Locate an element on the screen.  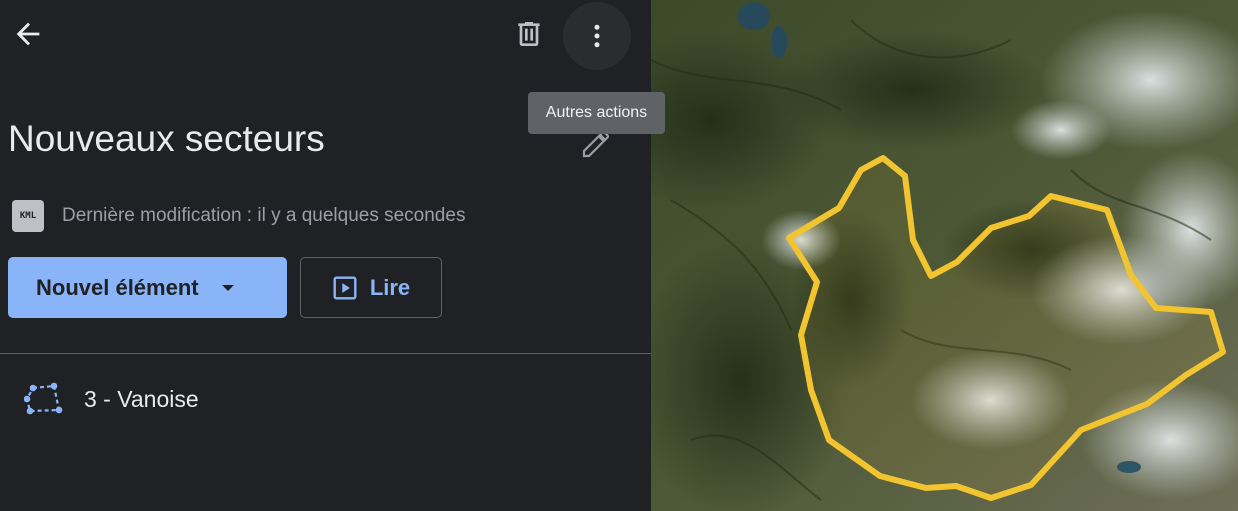
play-icon is located at coordinates (345, 287).